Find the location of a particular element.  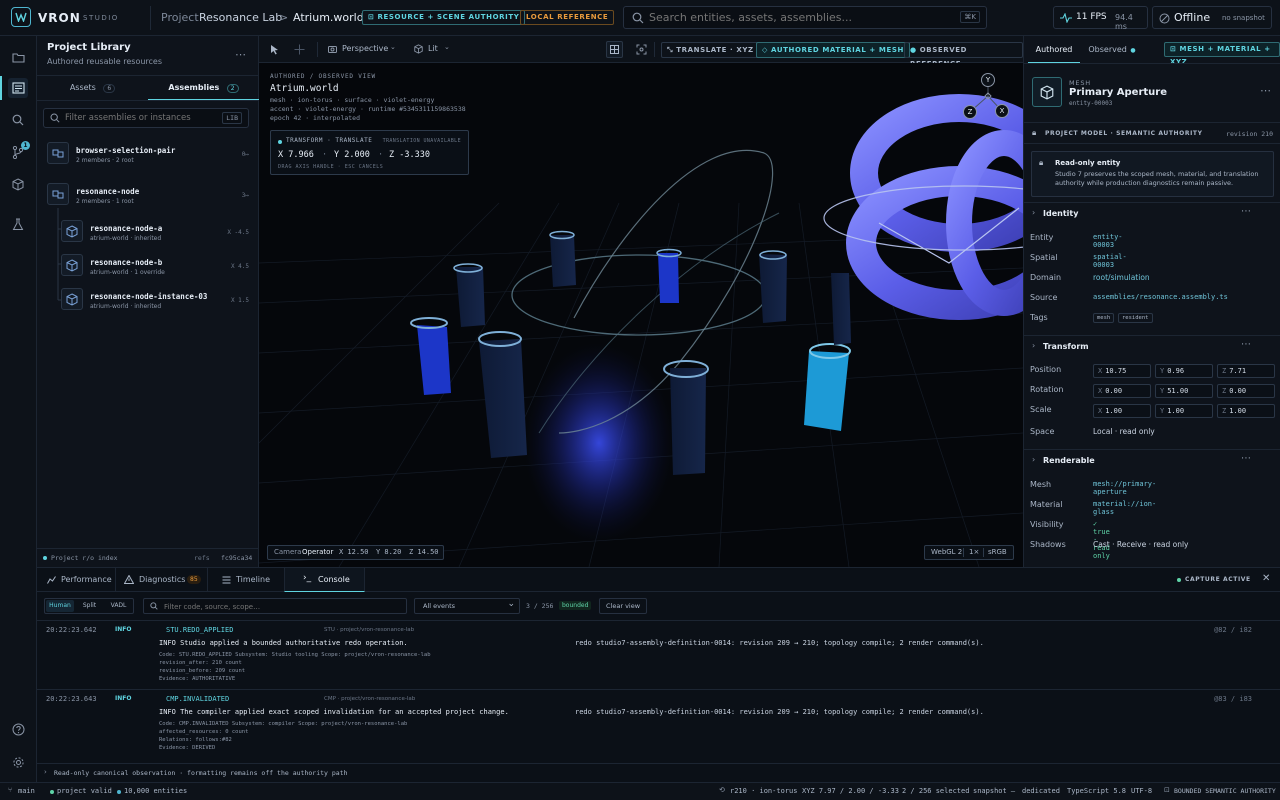

translate-icon: ⤡ is located at coordinates (672, 50).